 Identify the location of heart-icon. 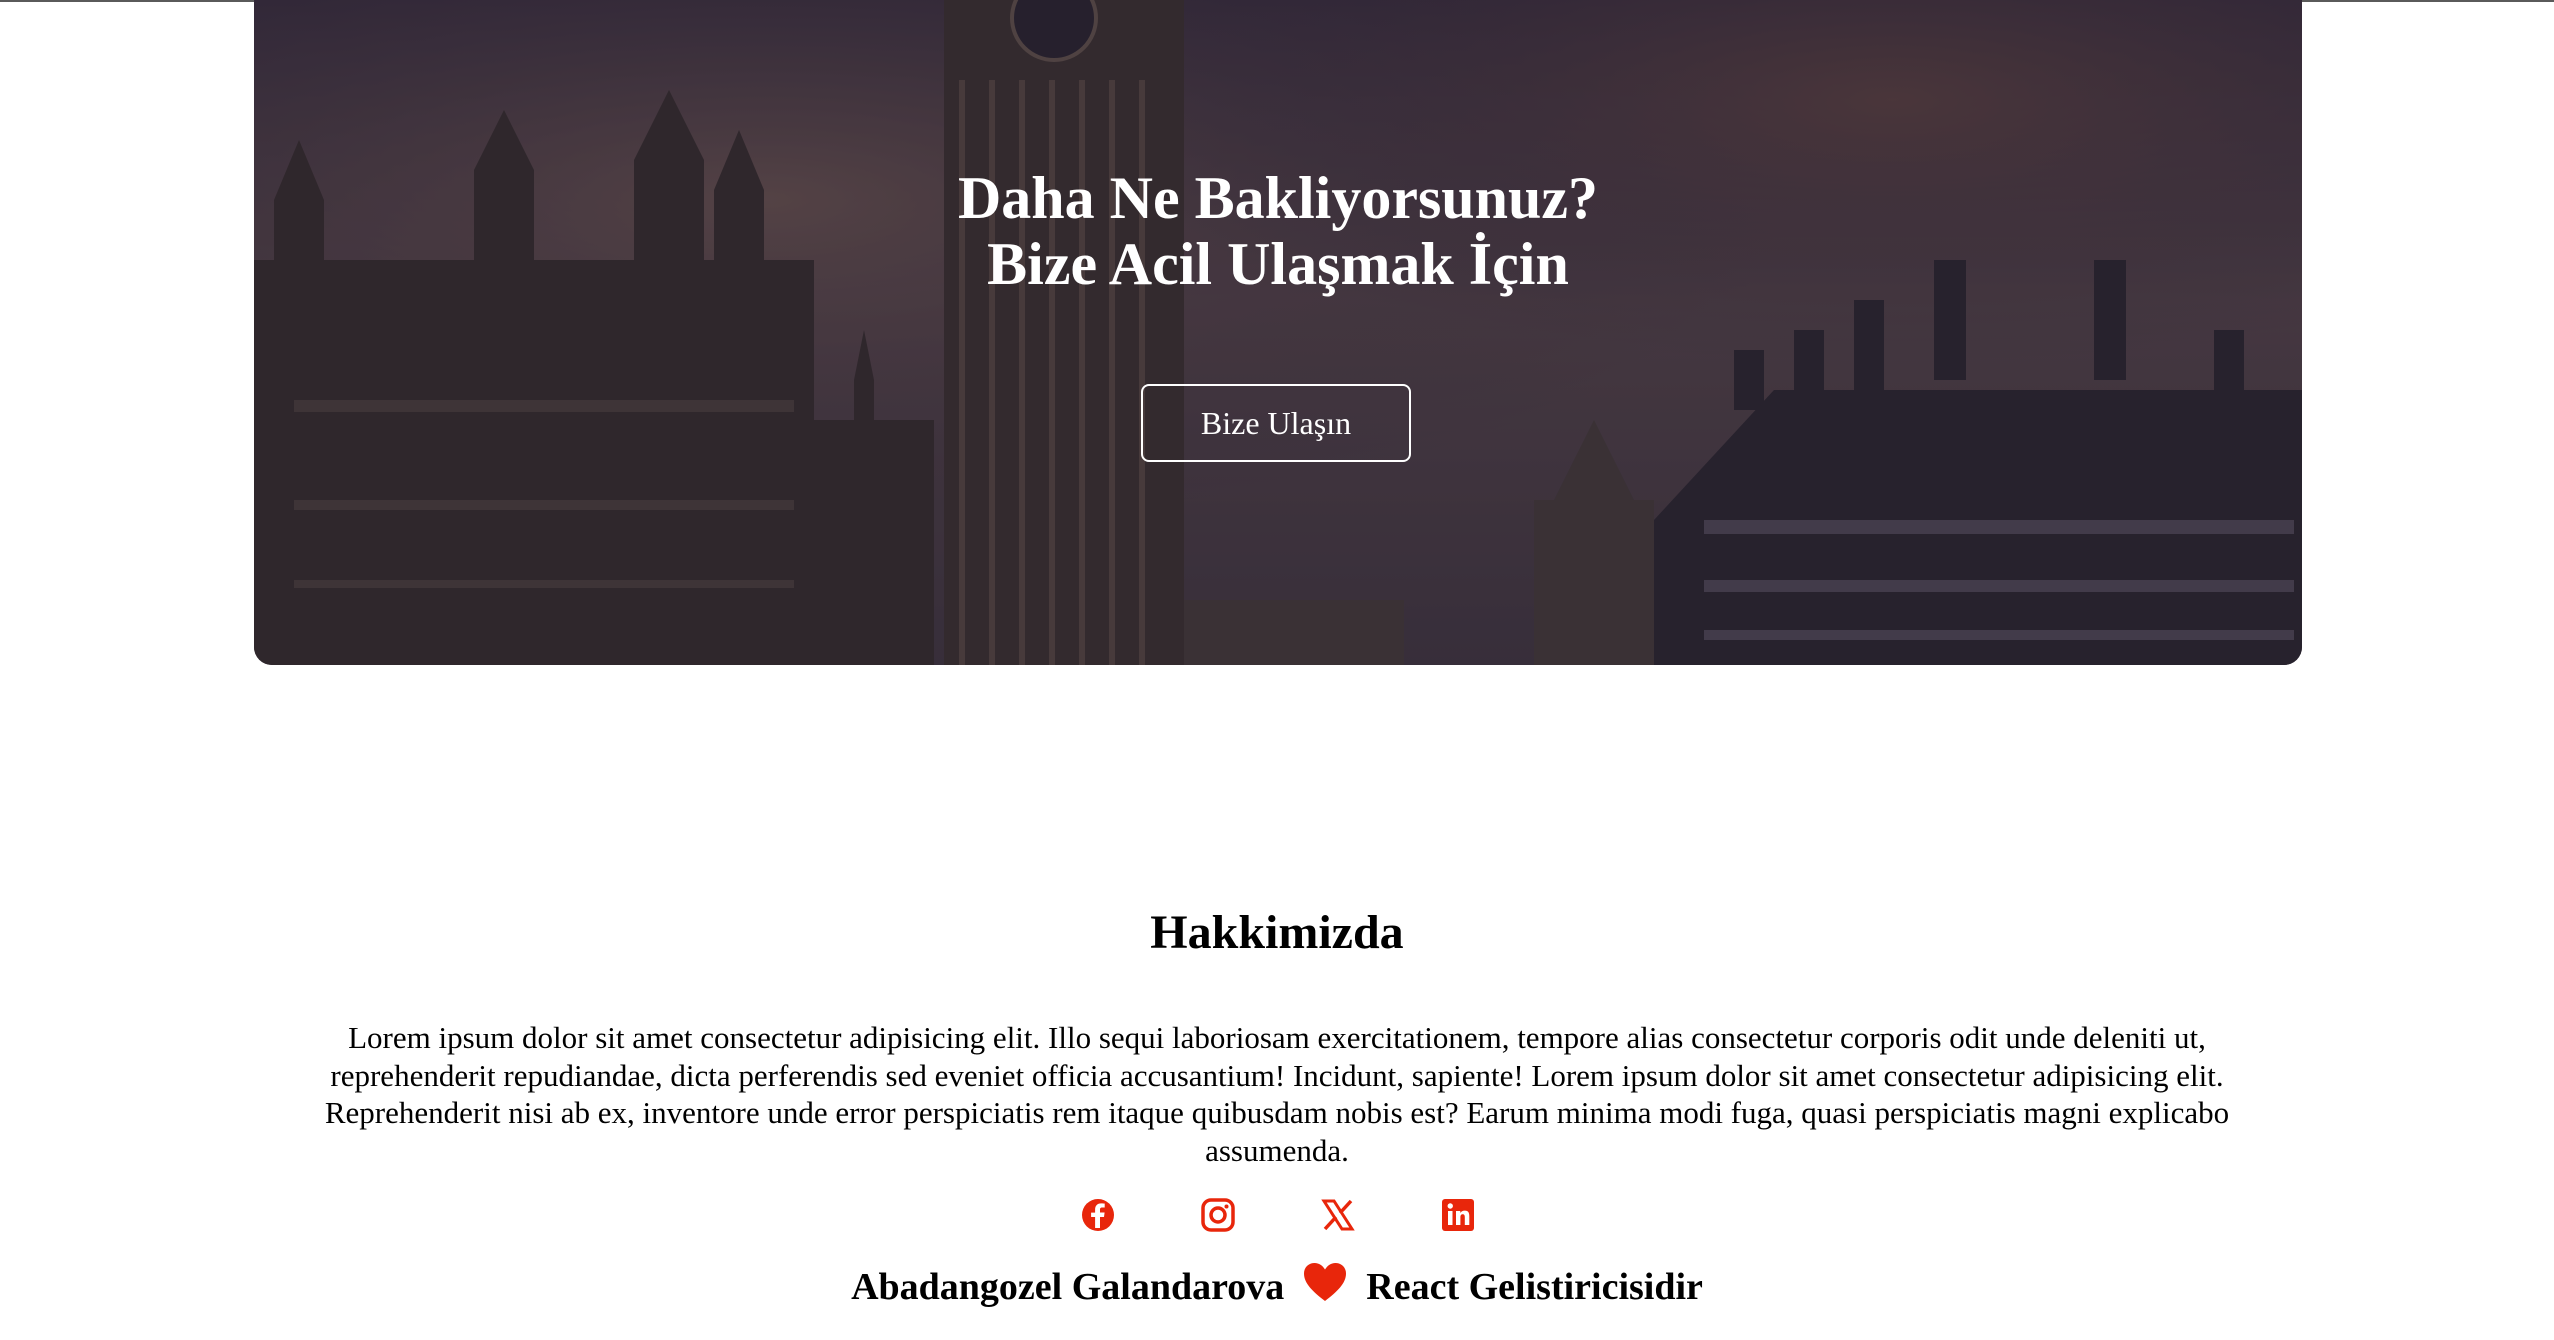
(1325, 1282).